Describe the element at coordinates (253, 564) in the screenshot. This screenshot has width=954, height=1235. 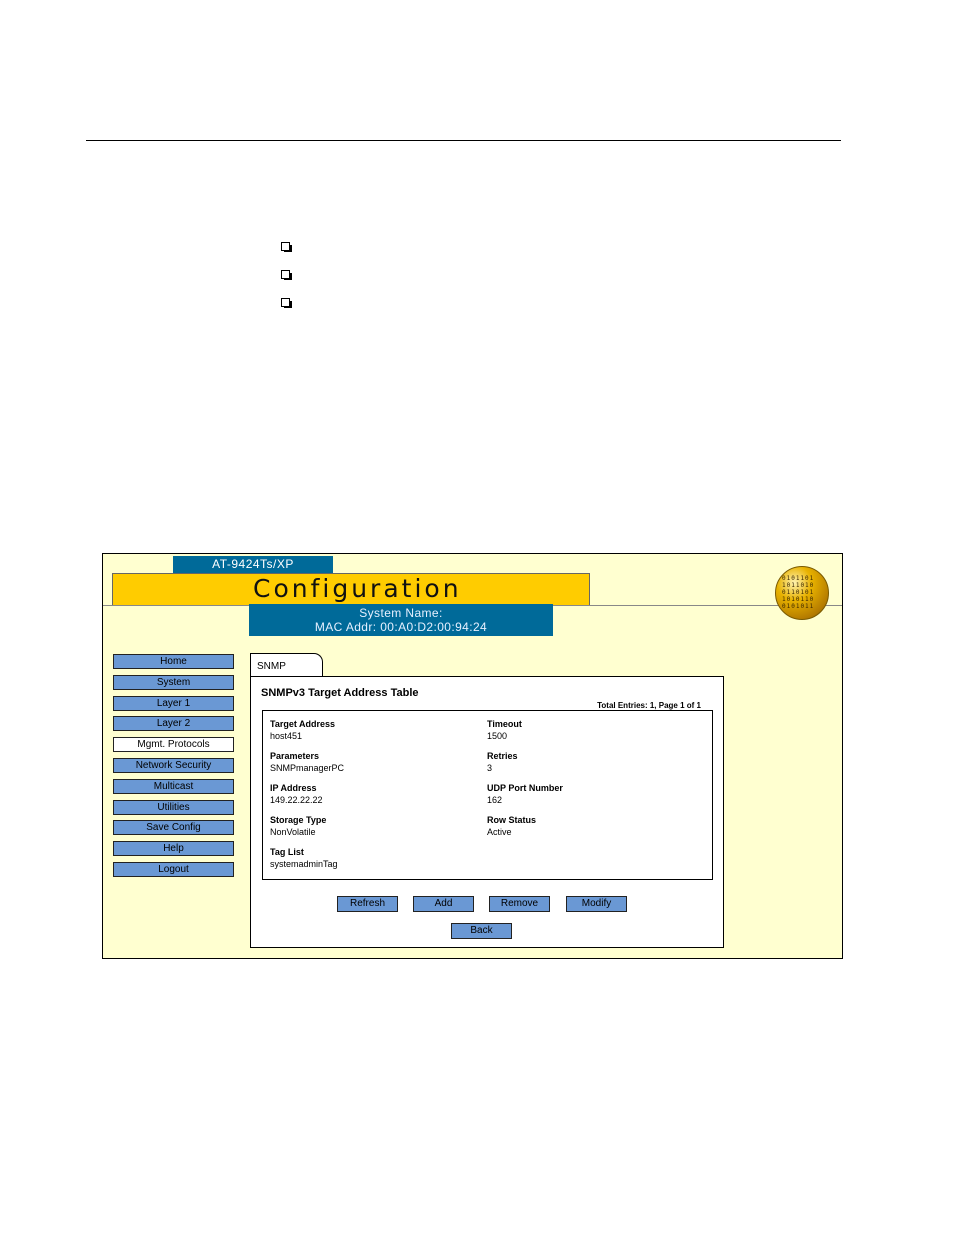
I see `model-label: AT-9424Ts/XP` at that location.